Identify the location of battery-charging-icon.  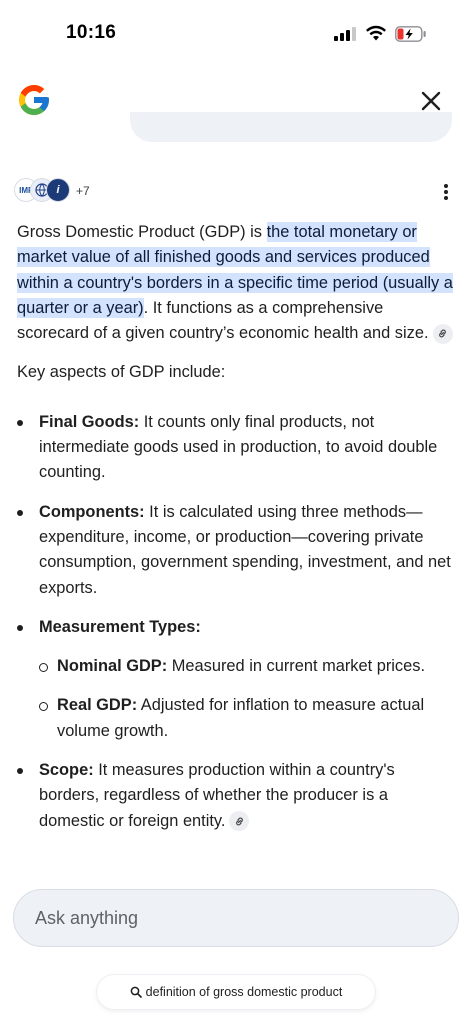
(410, 34).